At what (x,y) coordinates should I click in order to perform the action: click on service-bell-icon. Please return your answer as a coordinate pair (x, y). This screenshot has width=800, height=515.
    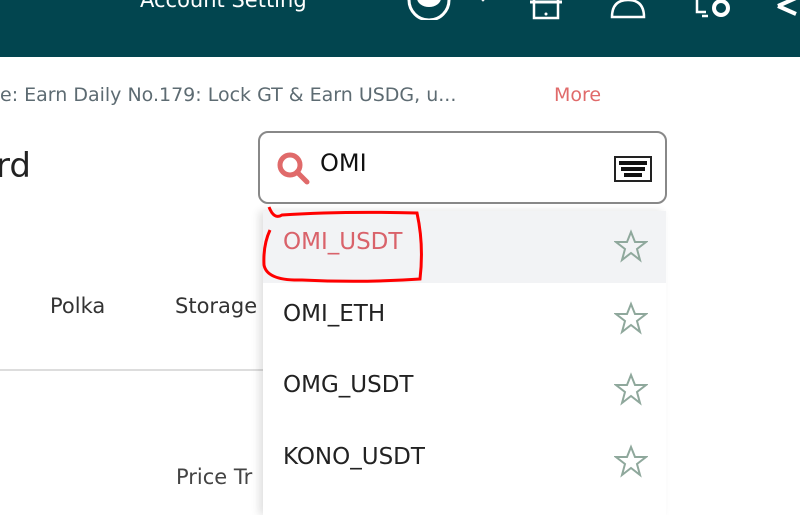
    Looking at the image, I should click on (628, 10).